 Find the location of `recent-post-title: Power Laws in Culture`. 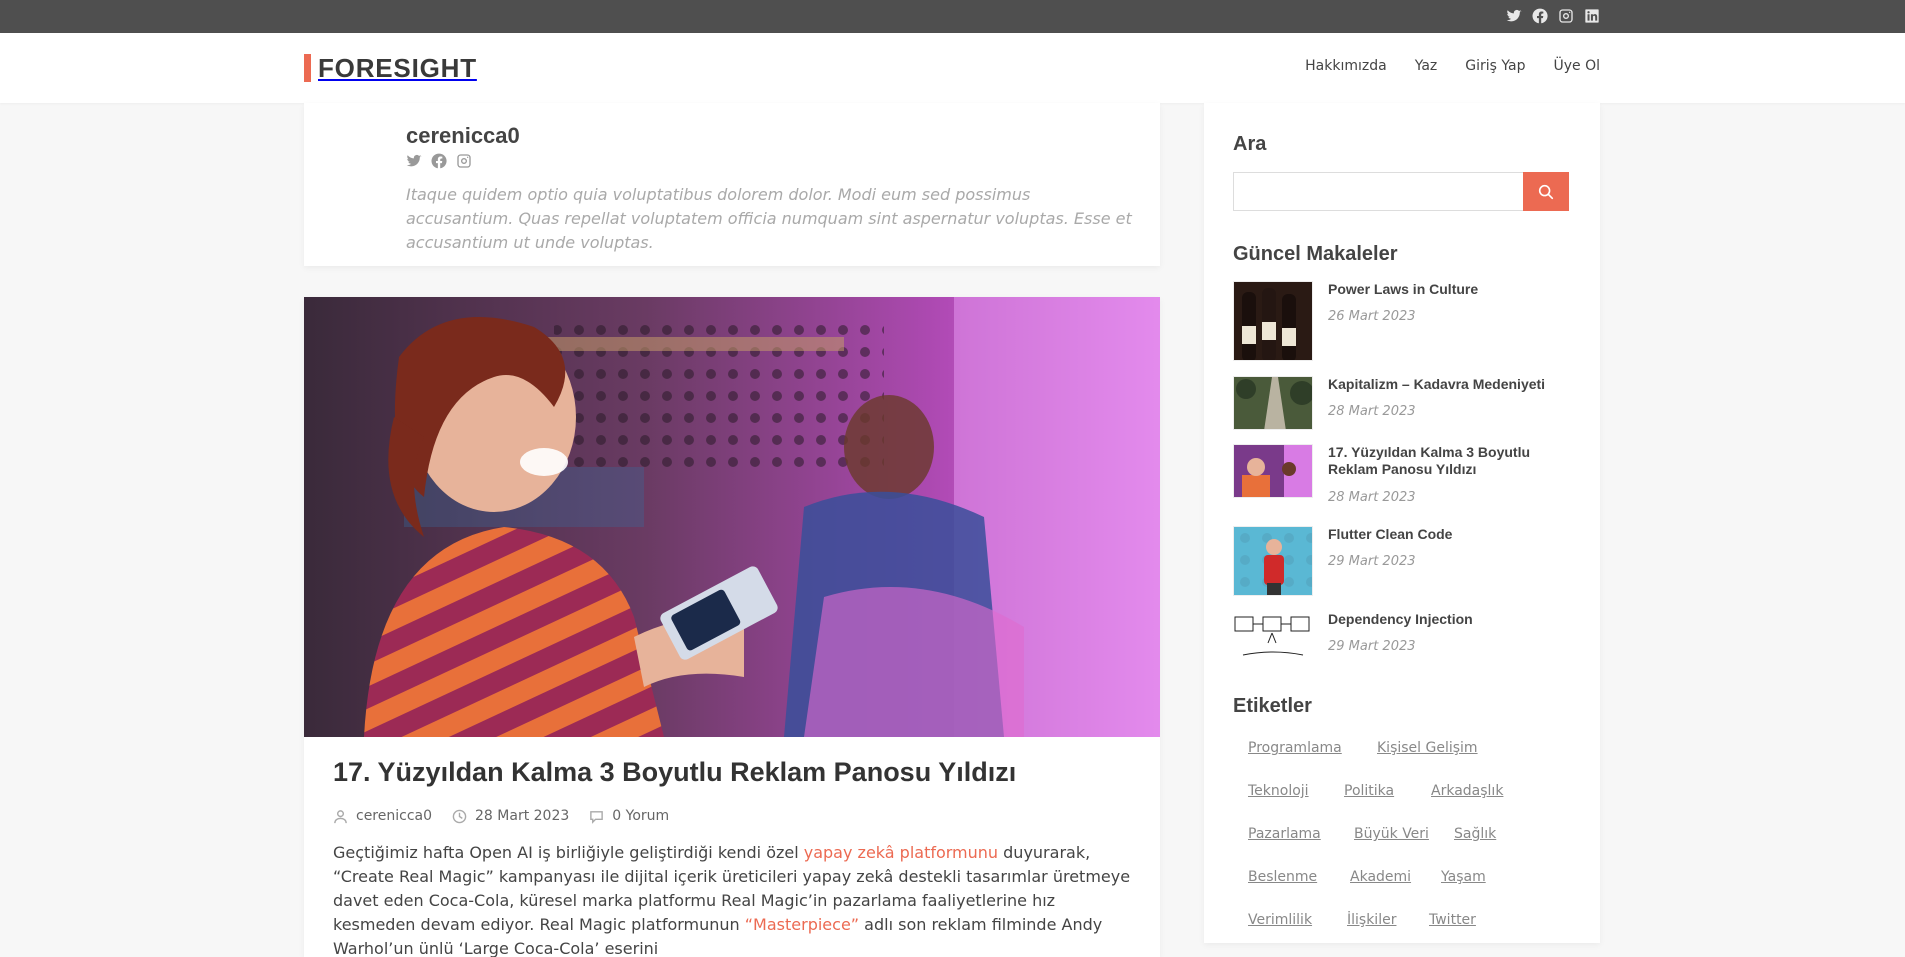

recent-post-title: Power Laws in Culture is located at coordinates (1448, 289).